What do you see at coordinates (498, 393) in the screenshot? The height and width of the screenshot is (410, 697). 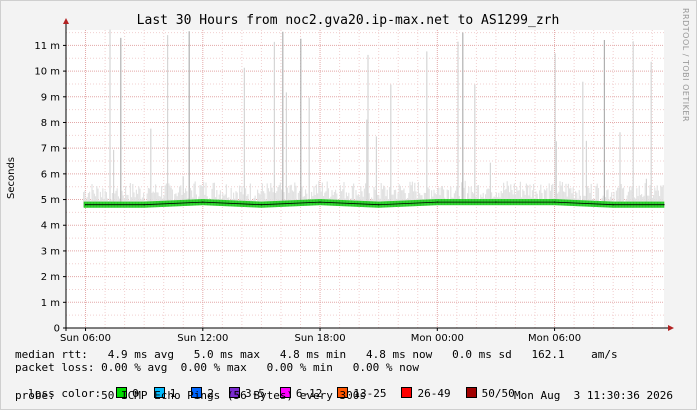 I see `loss-color-value: 50/50` at bounding box center [498, 393].